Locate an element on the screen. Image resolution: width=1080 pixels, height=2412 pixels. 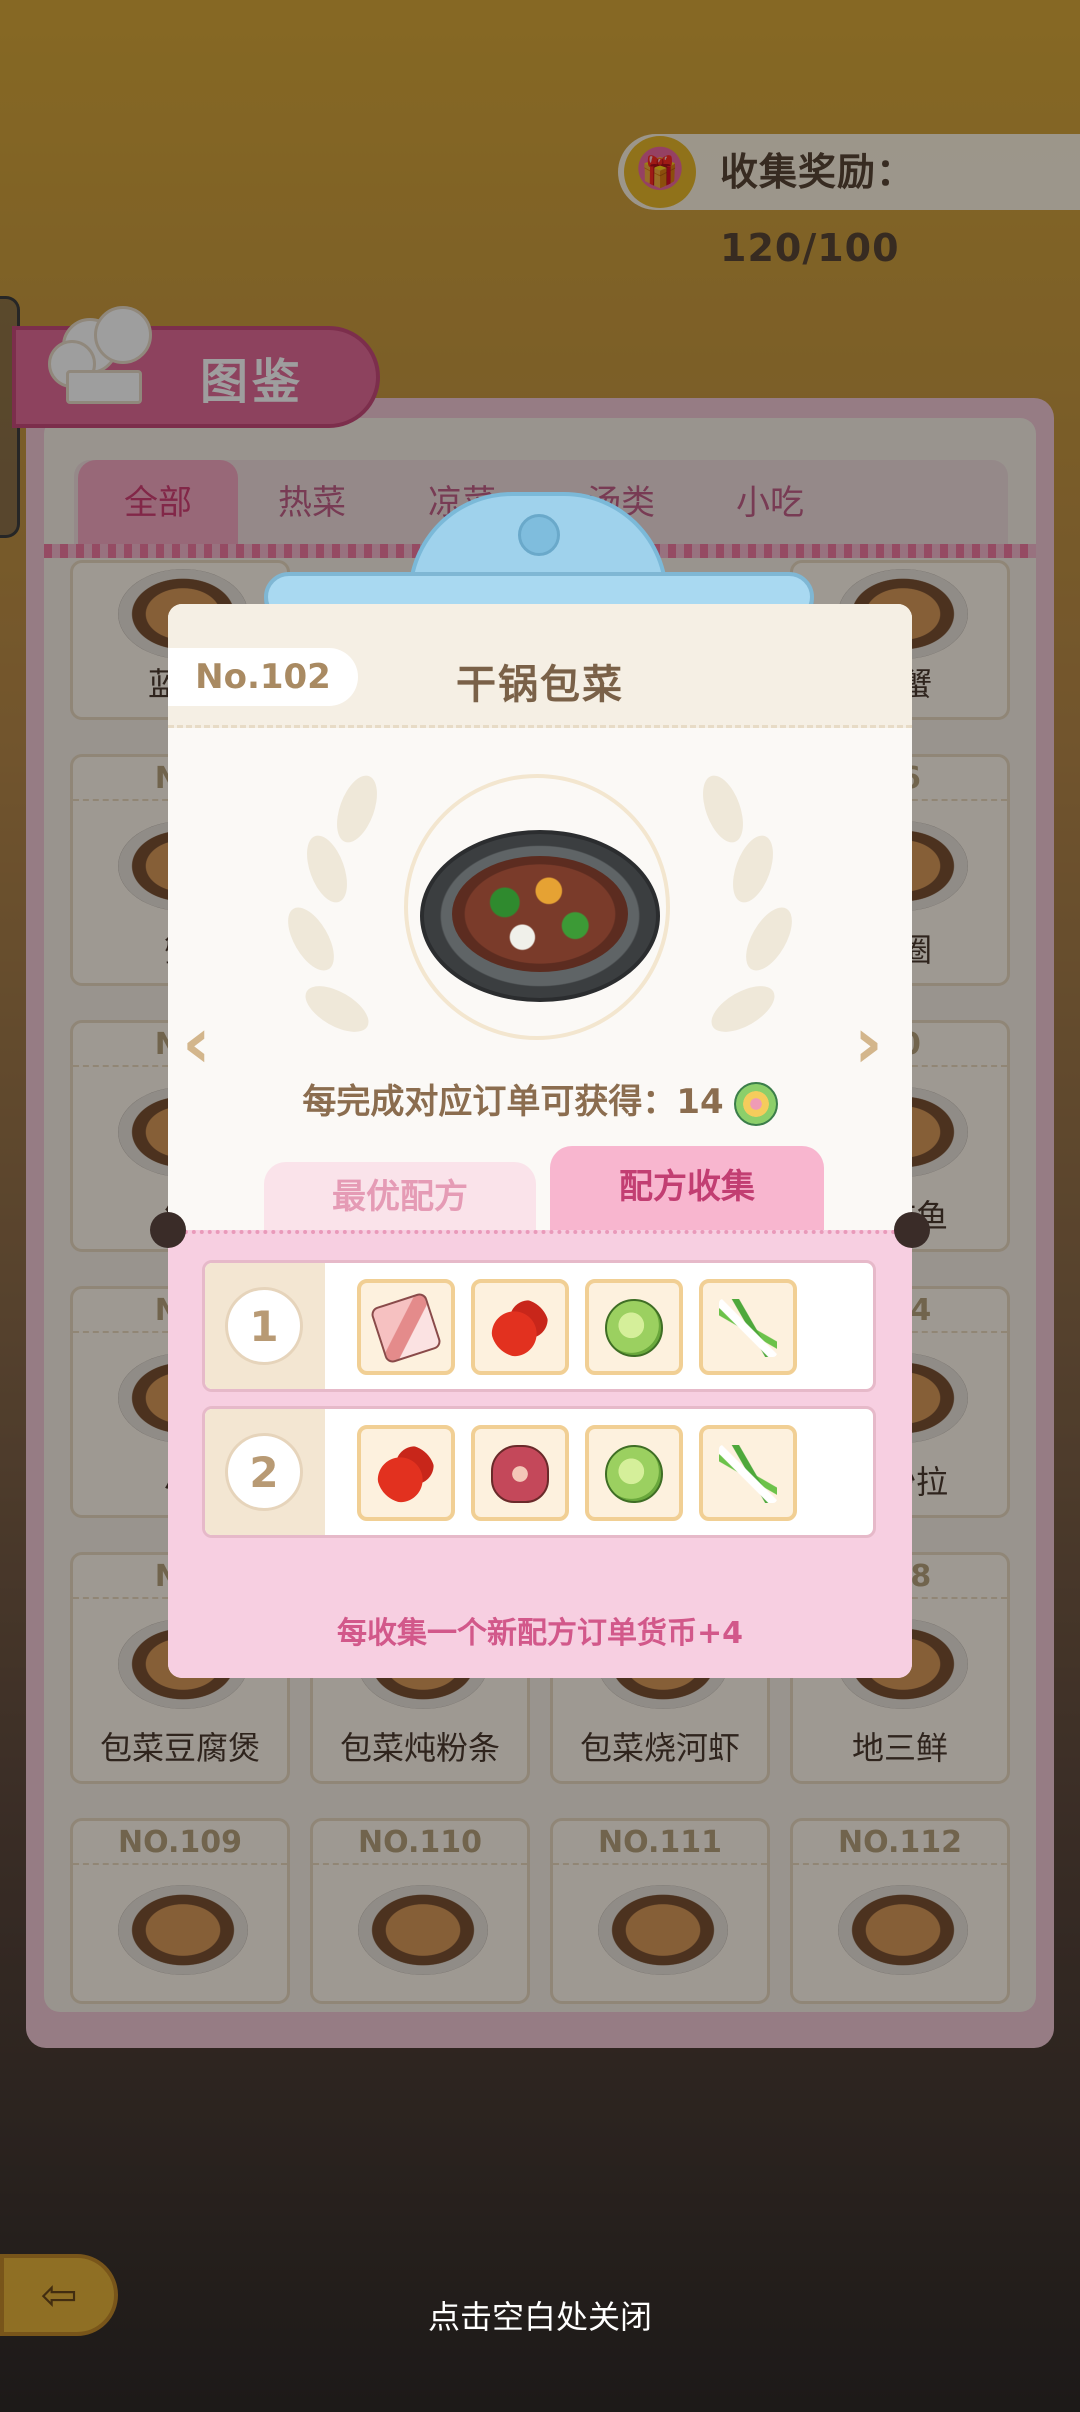
prev-arrow-icon: ‹ is located at coordinates (196, 1043).